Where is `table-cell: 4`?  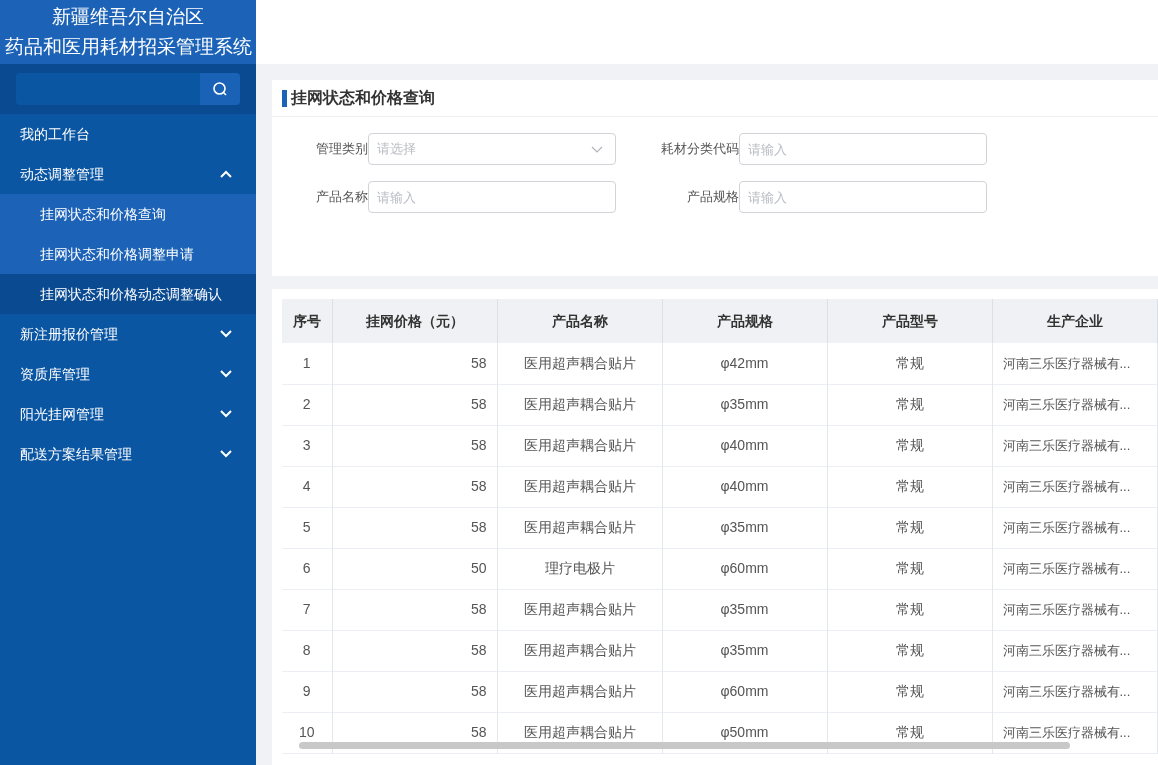
table-cell: 4 is located at coordinates (307, 486).